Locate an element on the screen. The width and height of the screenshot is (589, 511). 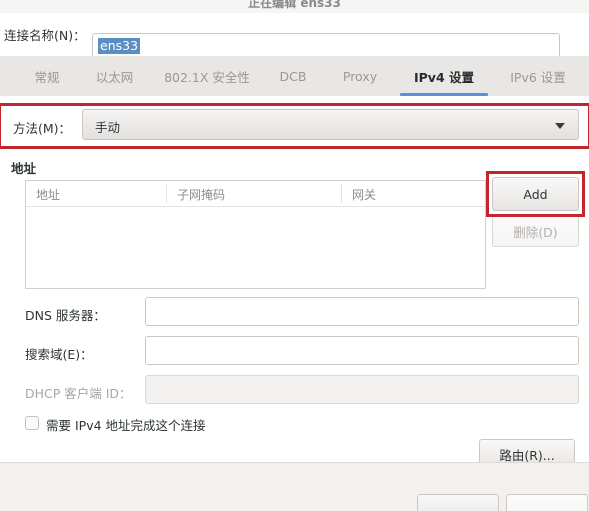
connection-name-row: 连接名称(N)： ens33 is located at coordinates (294, 36).